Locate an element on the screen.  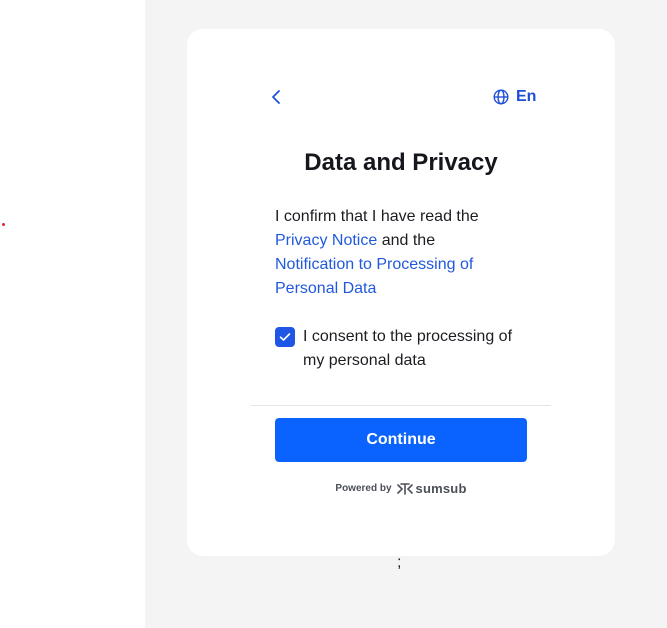
chevron-left-icon is located at coordinates (276, 97).